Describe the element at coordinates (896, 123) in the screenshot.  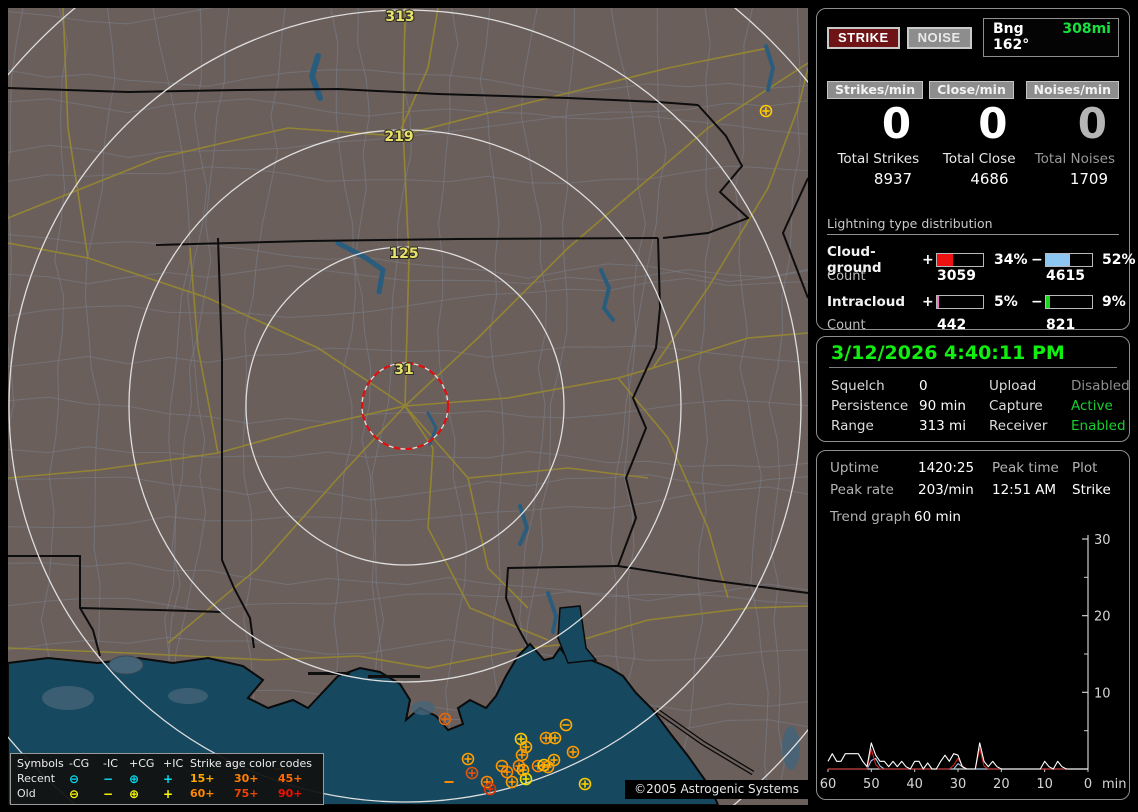
I see `strikes-rate: 0` at that location.